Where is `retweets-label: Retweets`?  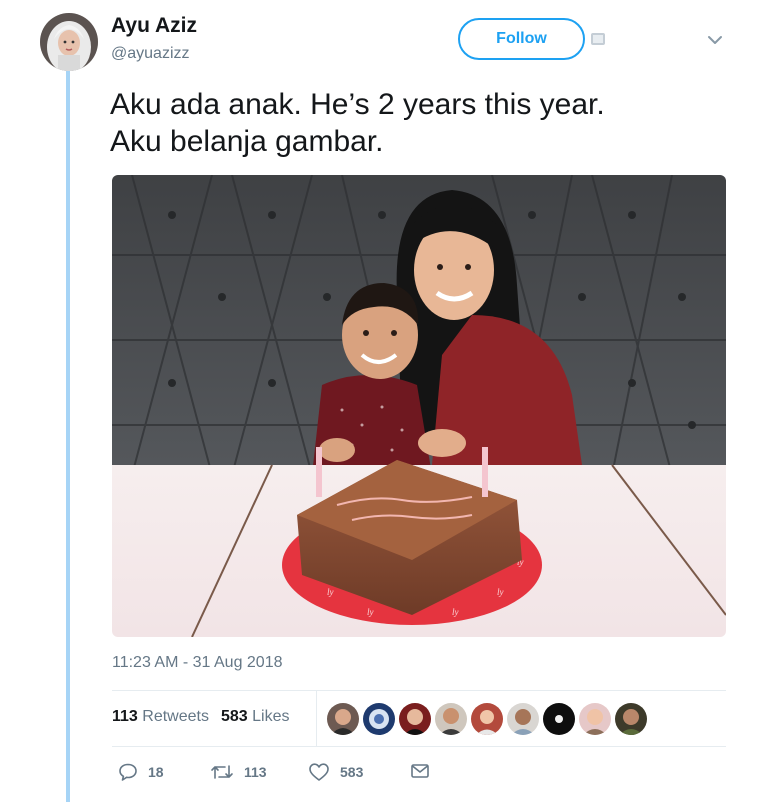 retweets-label: Retweets is located at coordinates (175, 716).